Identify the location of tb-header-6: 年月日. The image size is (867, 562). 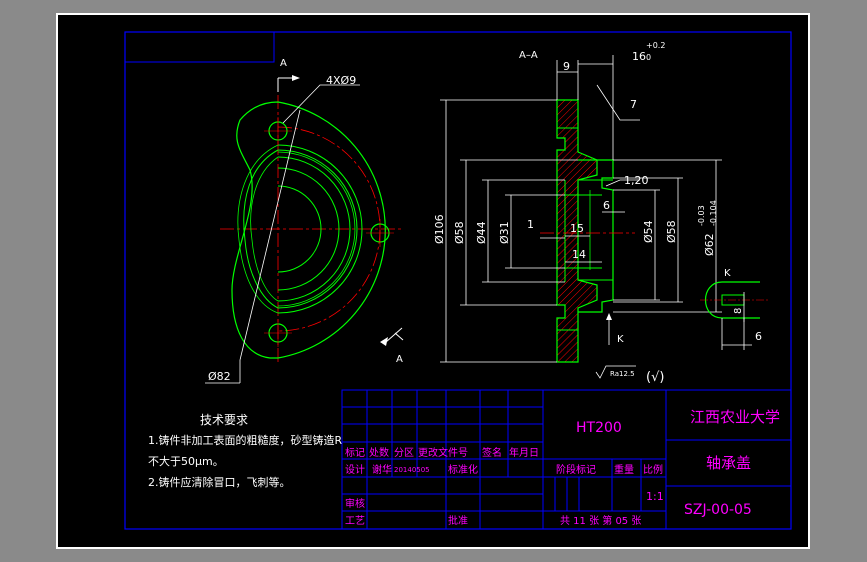
(524, 452).